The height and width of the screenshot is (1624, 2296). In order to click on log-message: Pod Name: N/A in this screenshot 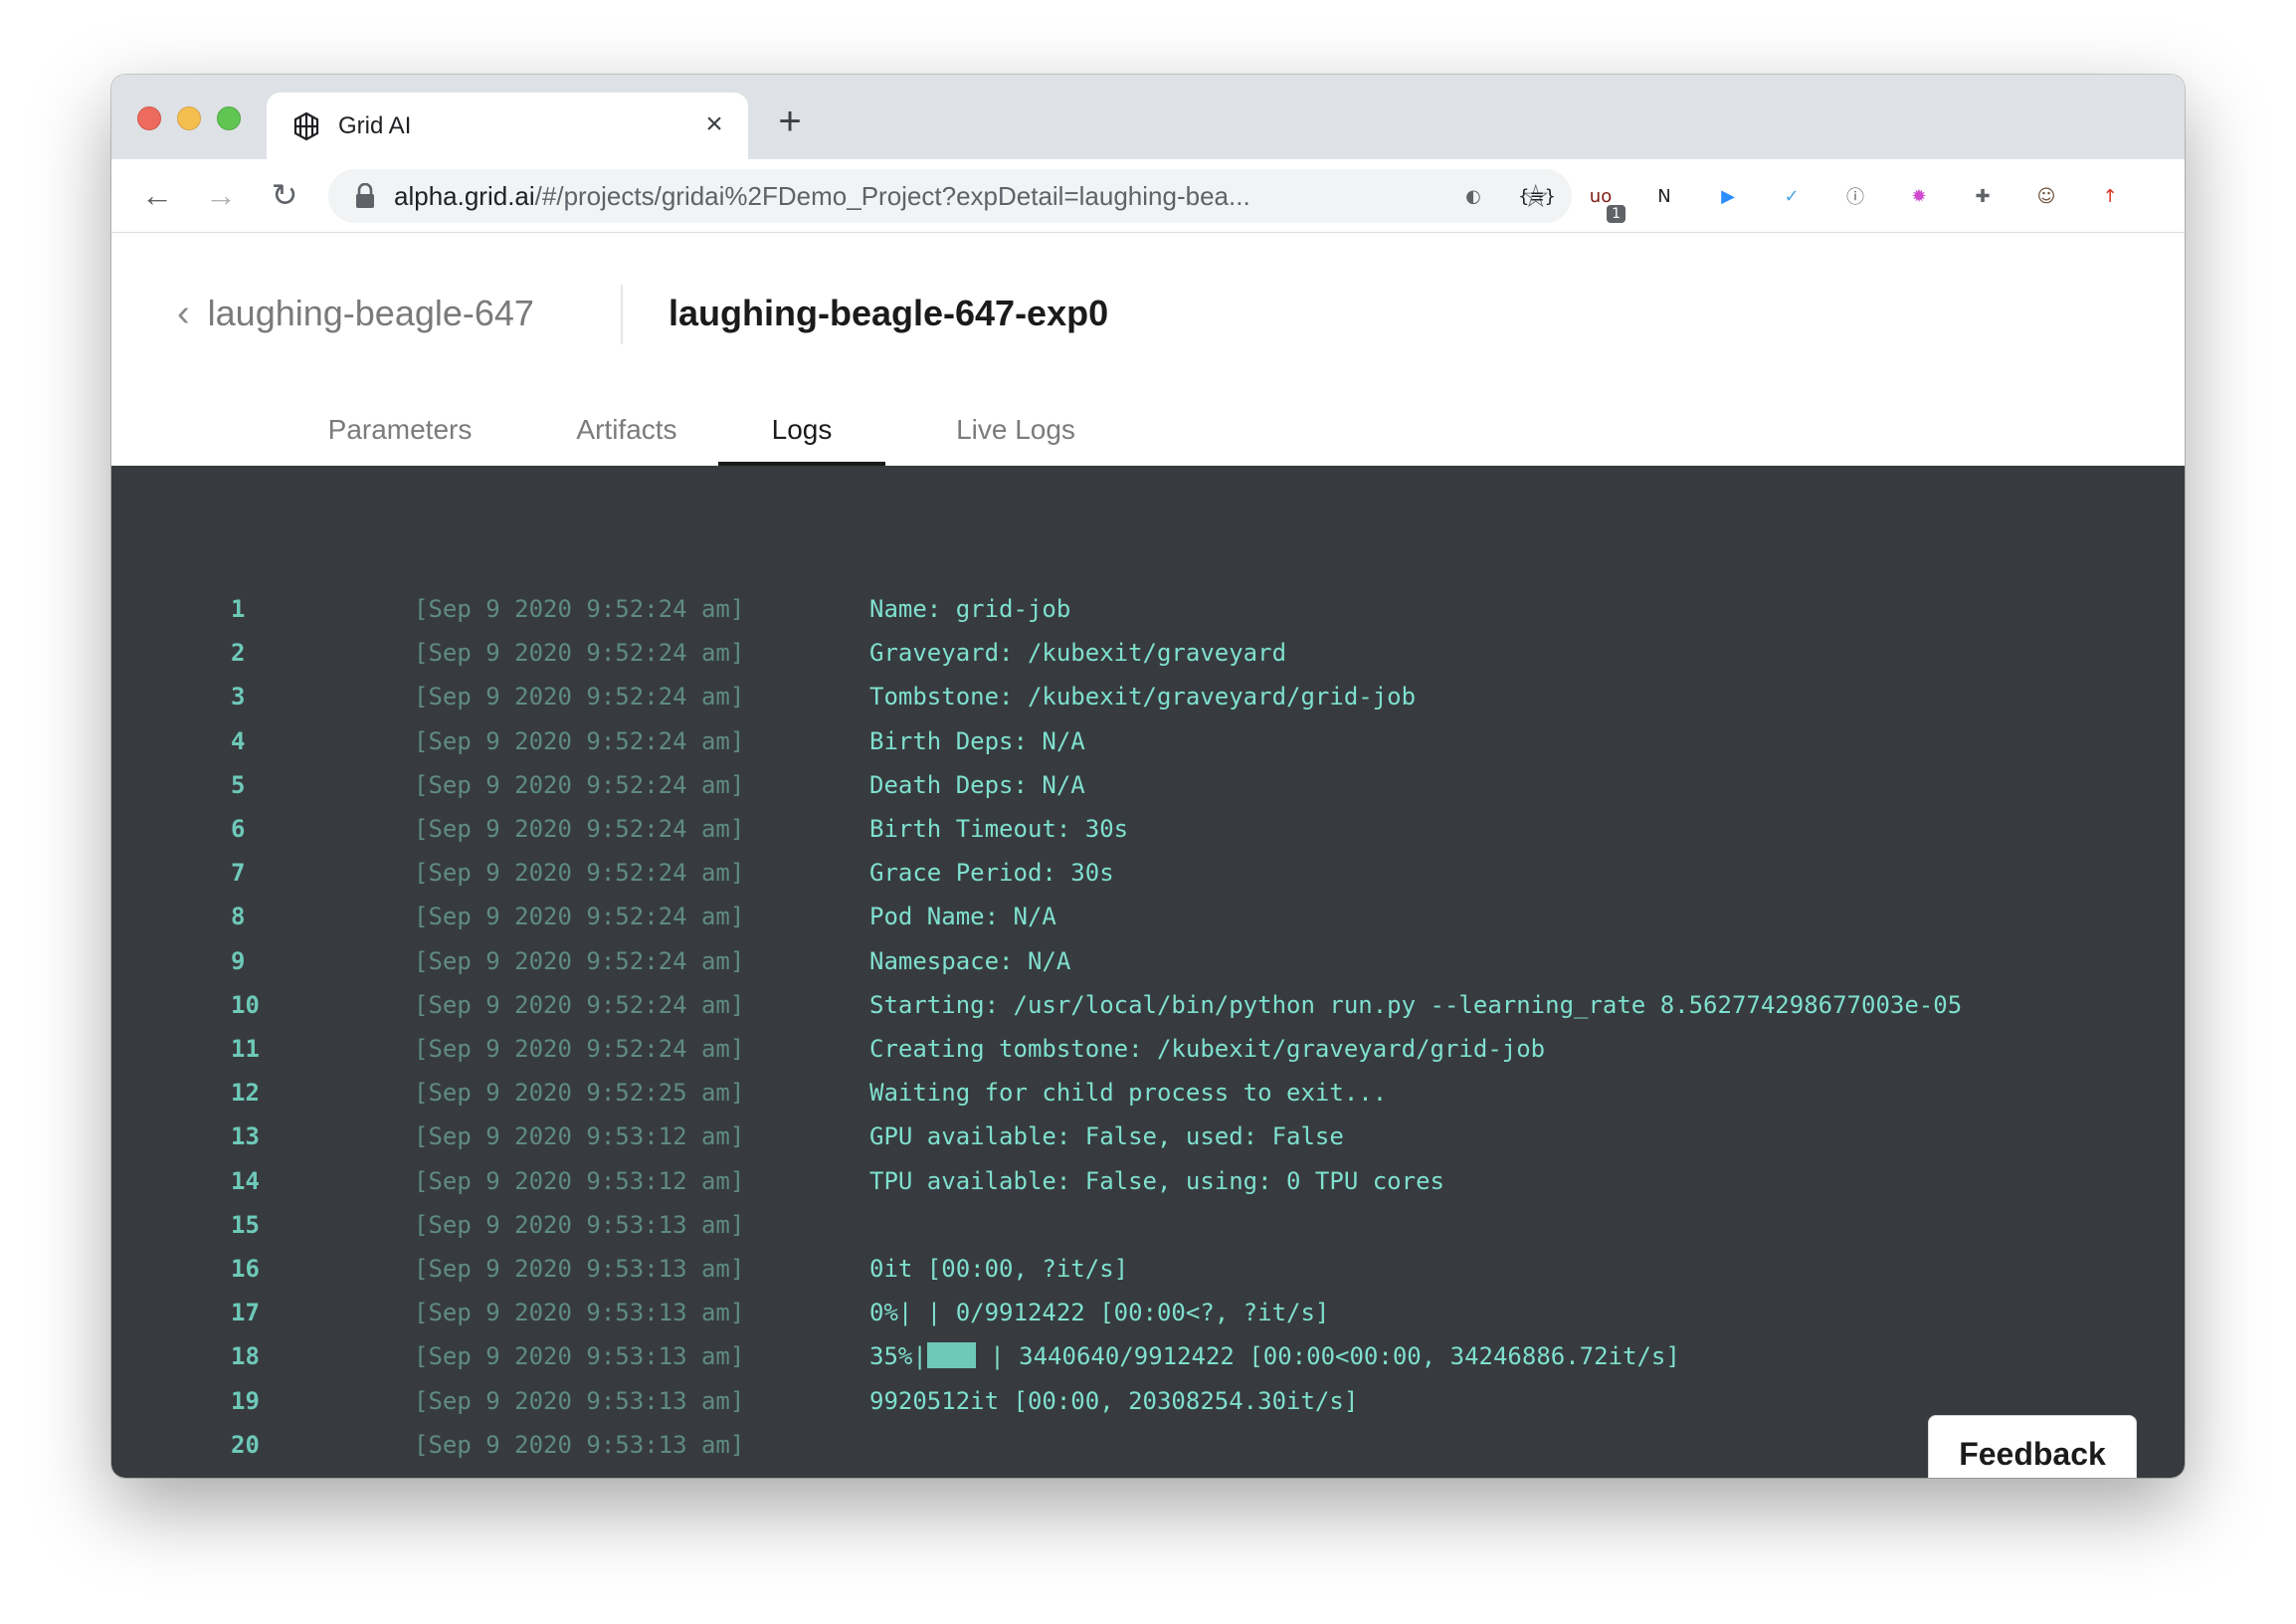, I will do `click(963, 917)`.